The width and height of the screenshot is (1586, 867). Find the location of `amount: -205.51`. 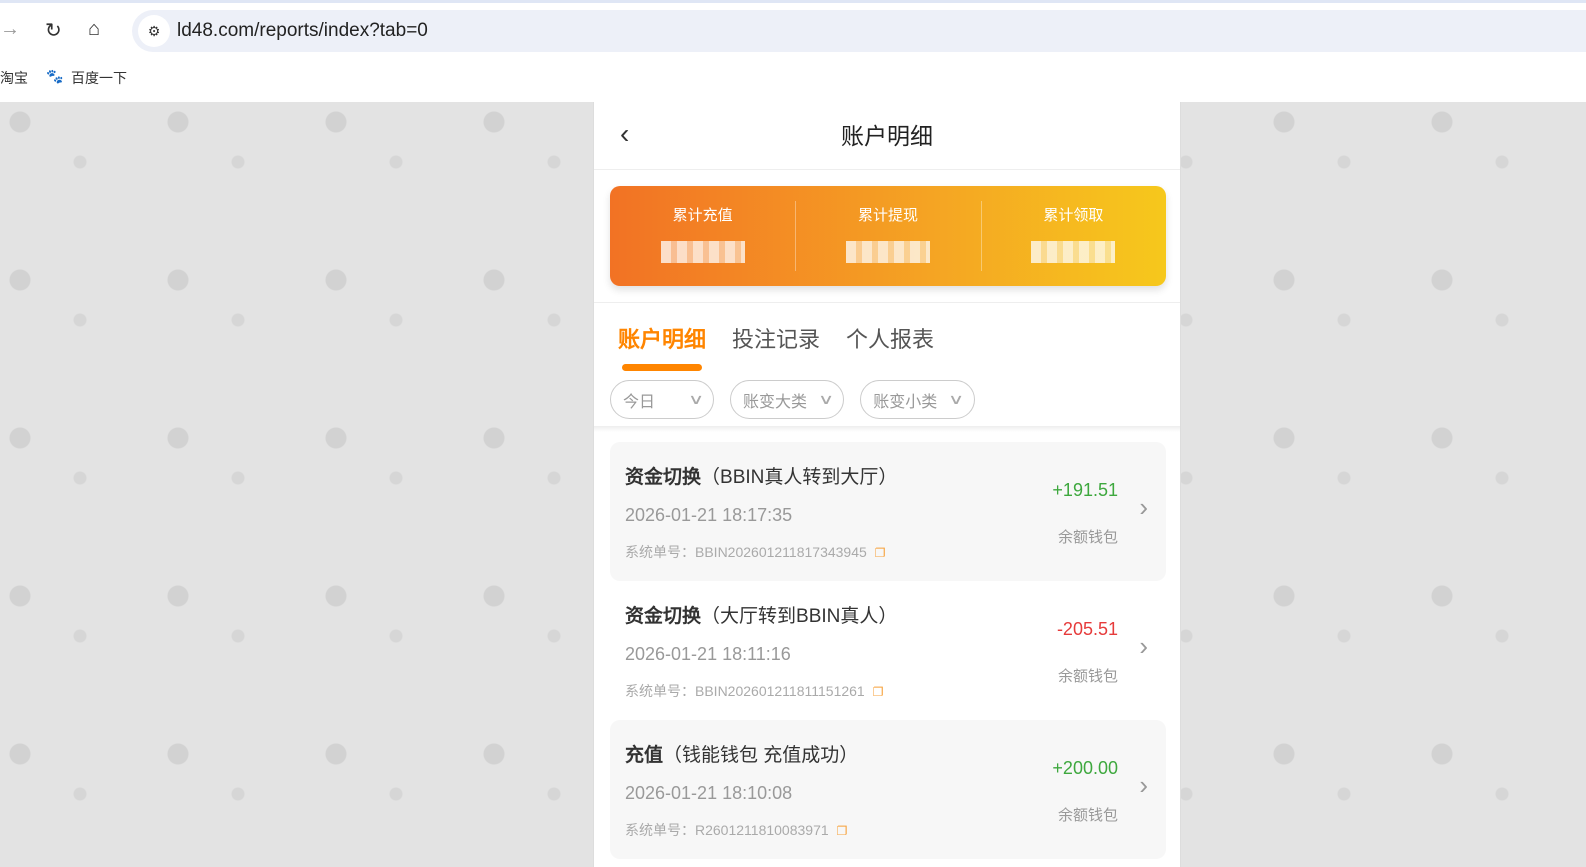

amount: -205.51 is located at coordinates (1087, 629).